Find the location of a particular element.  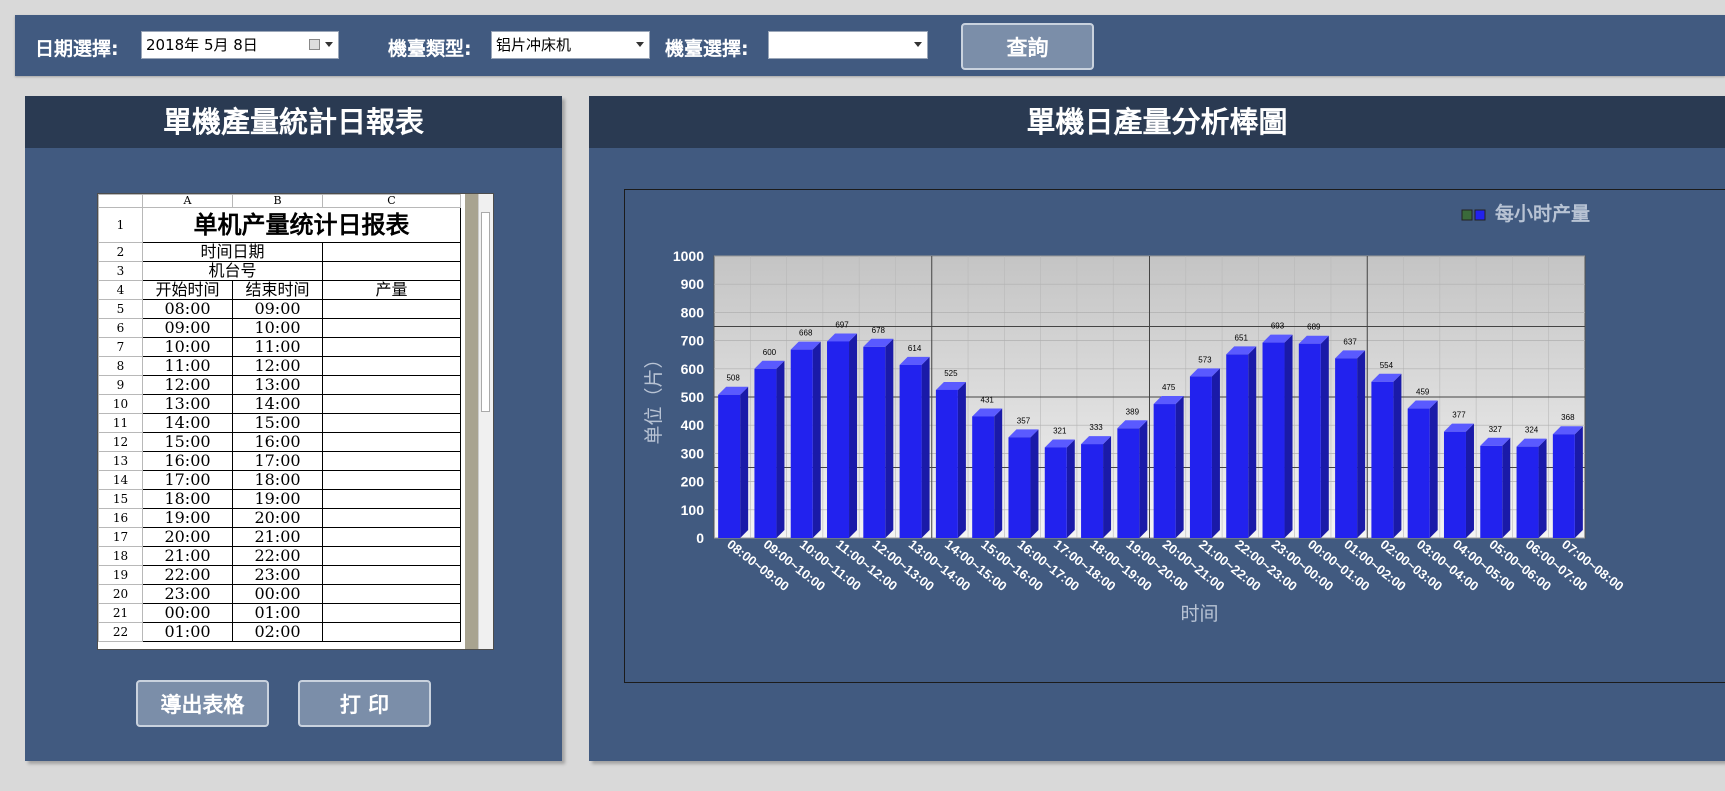

table-row: 3 机台号 is located at coordinates (279, 271).